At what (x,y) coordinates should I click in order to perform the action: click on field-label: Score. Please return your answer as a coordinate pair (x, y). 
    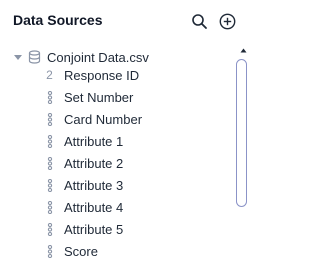
    Looking at the image, I should click on (81, 251).